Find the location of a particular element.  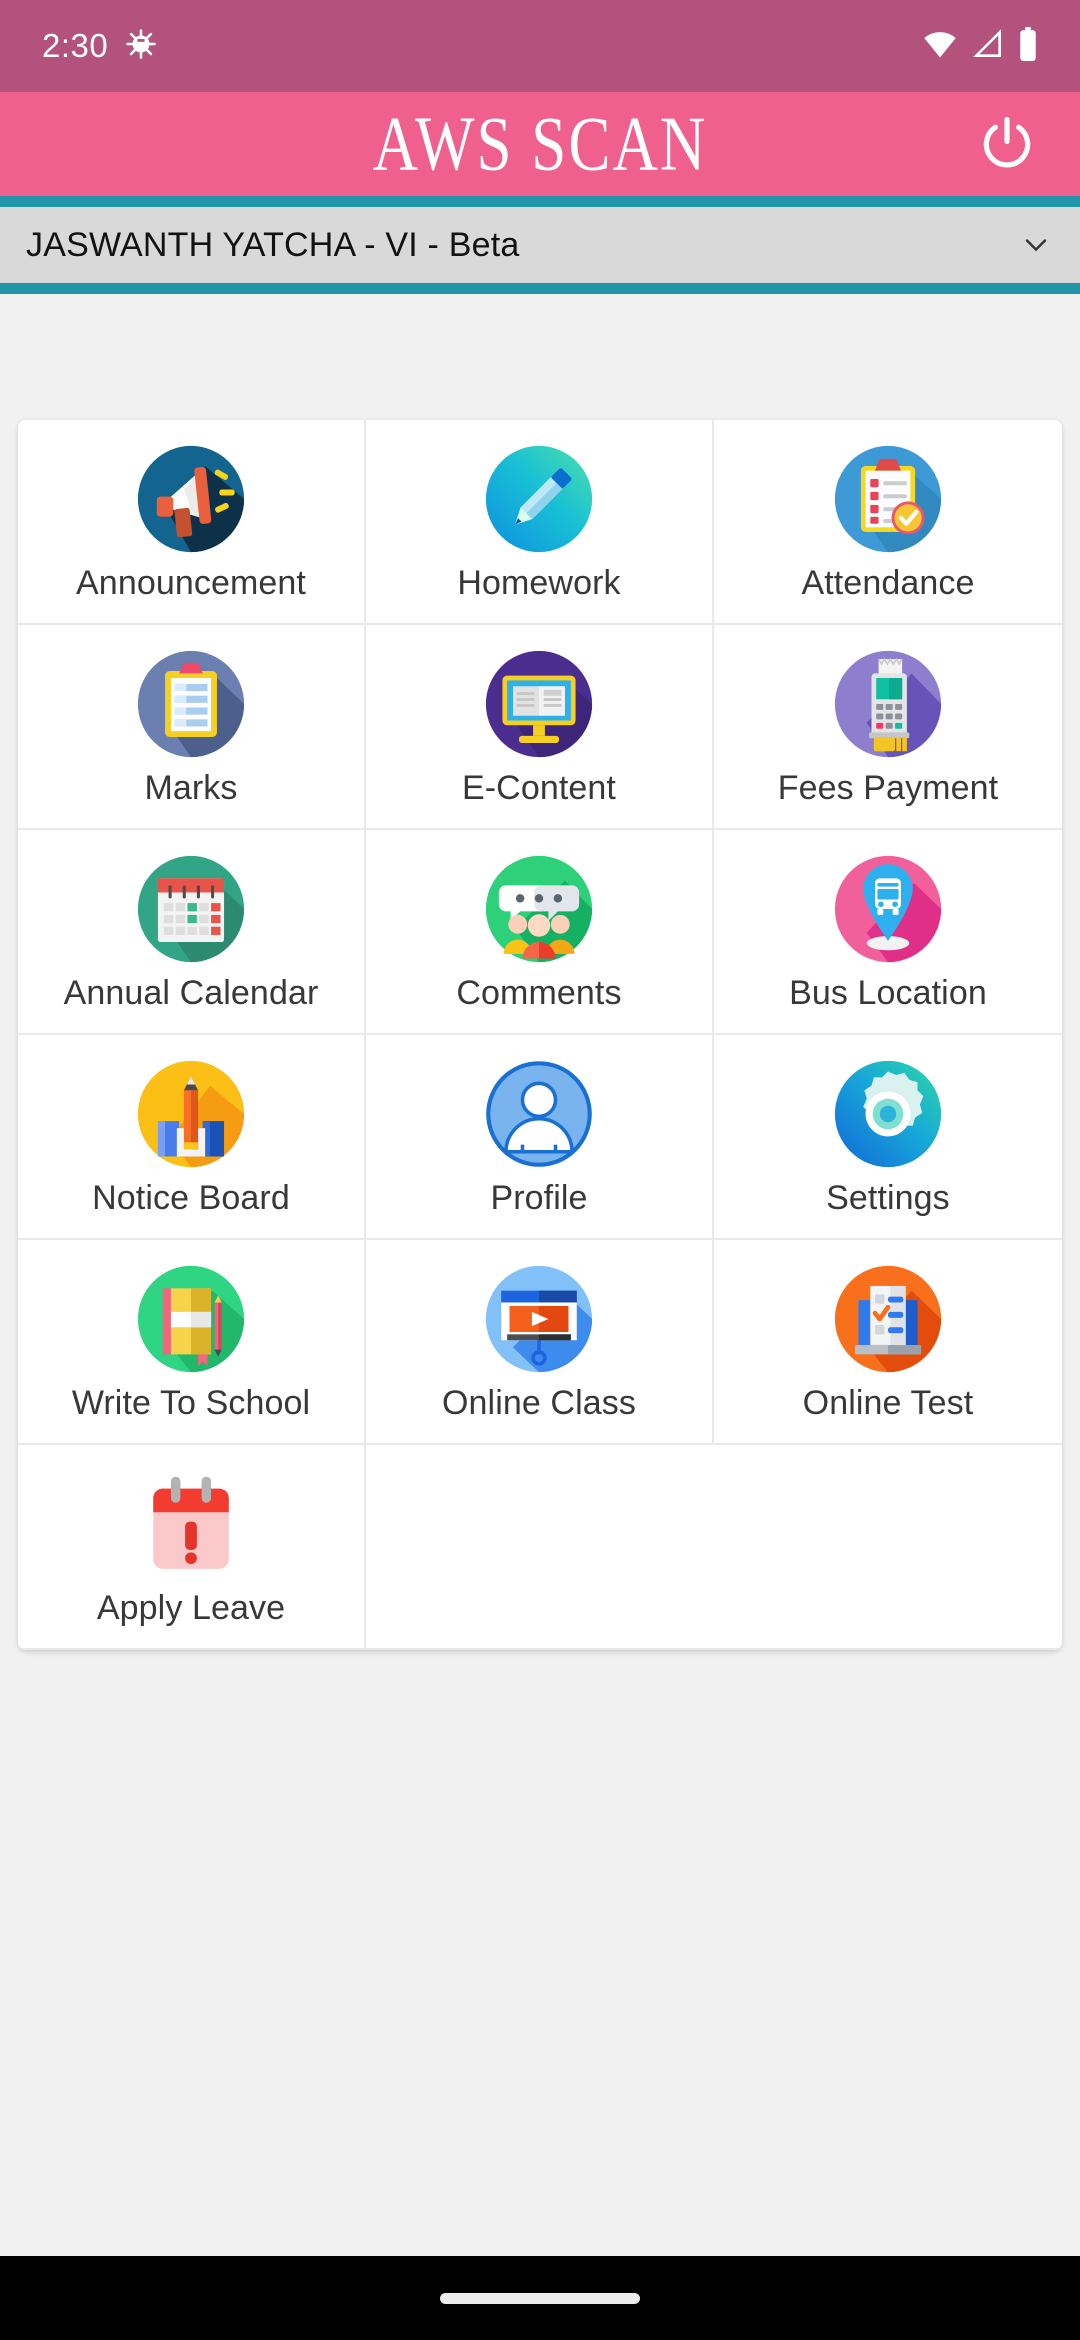

pencil-icon is located at coordinates (539, 499).